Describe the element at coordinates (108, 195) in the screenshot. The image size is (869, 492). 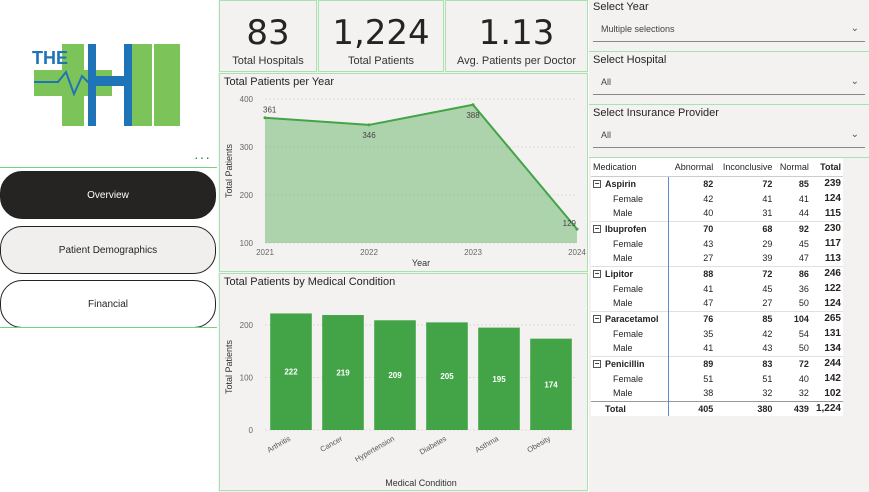
I see `overview-button: Overview` at that location.